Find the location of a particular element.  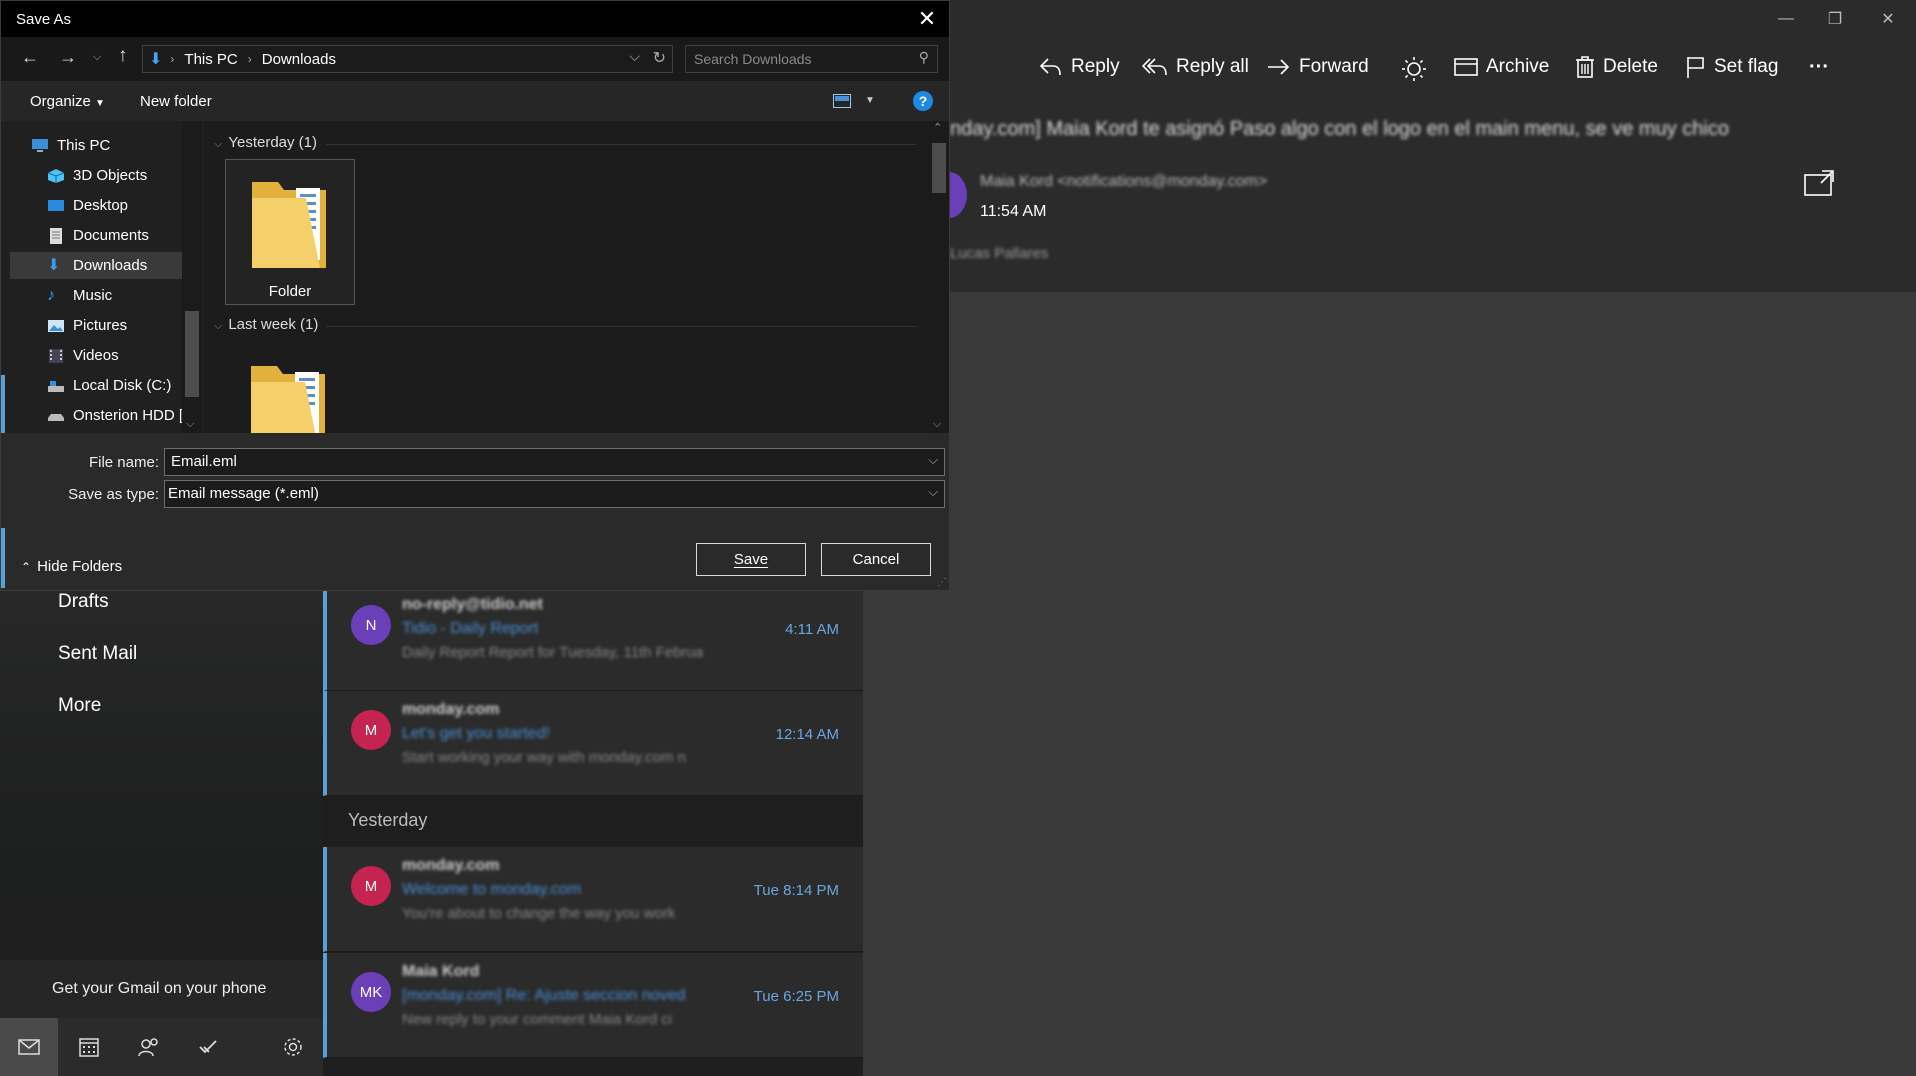

message-preview: New reply to your comment Maia Kord ci is located at coordinates (537, 1019).